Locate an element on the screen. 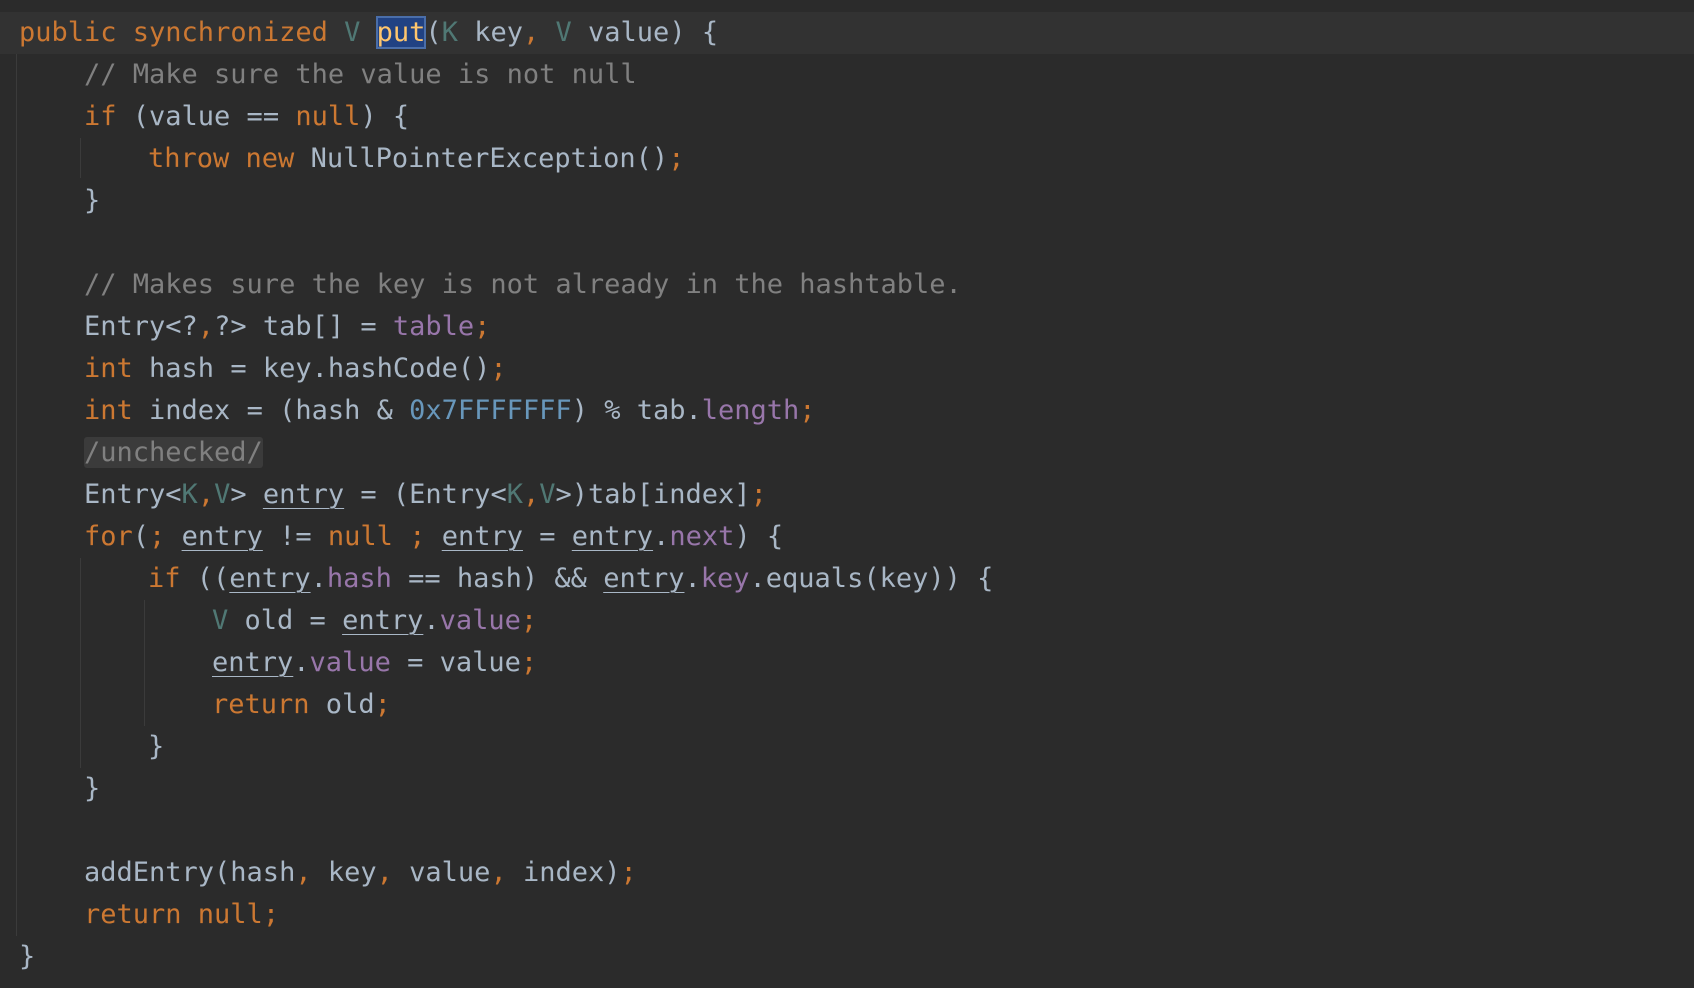  code-line-18: } is located at coordinates (156, 747).